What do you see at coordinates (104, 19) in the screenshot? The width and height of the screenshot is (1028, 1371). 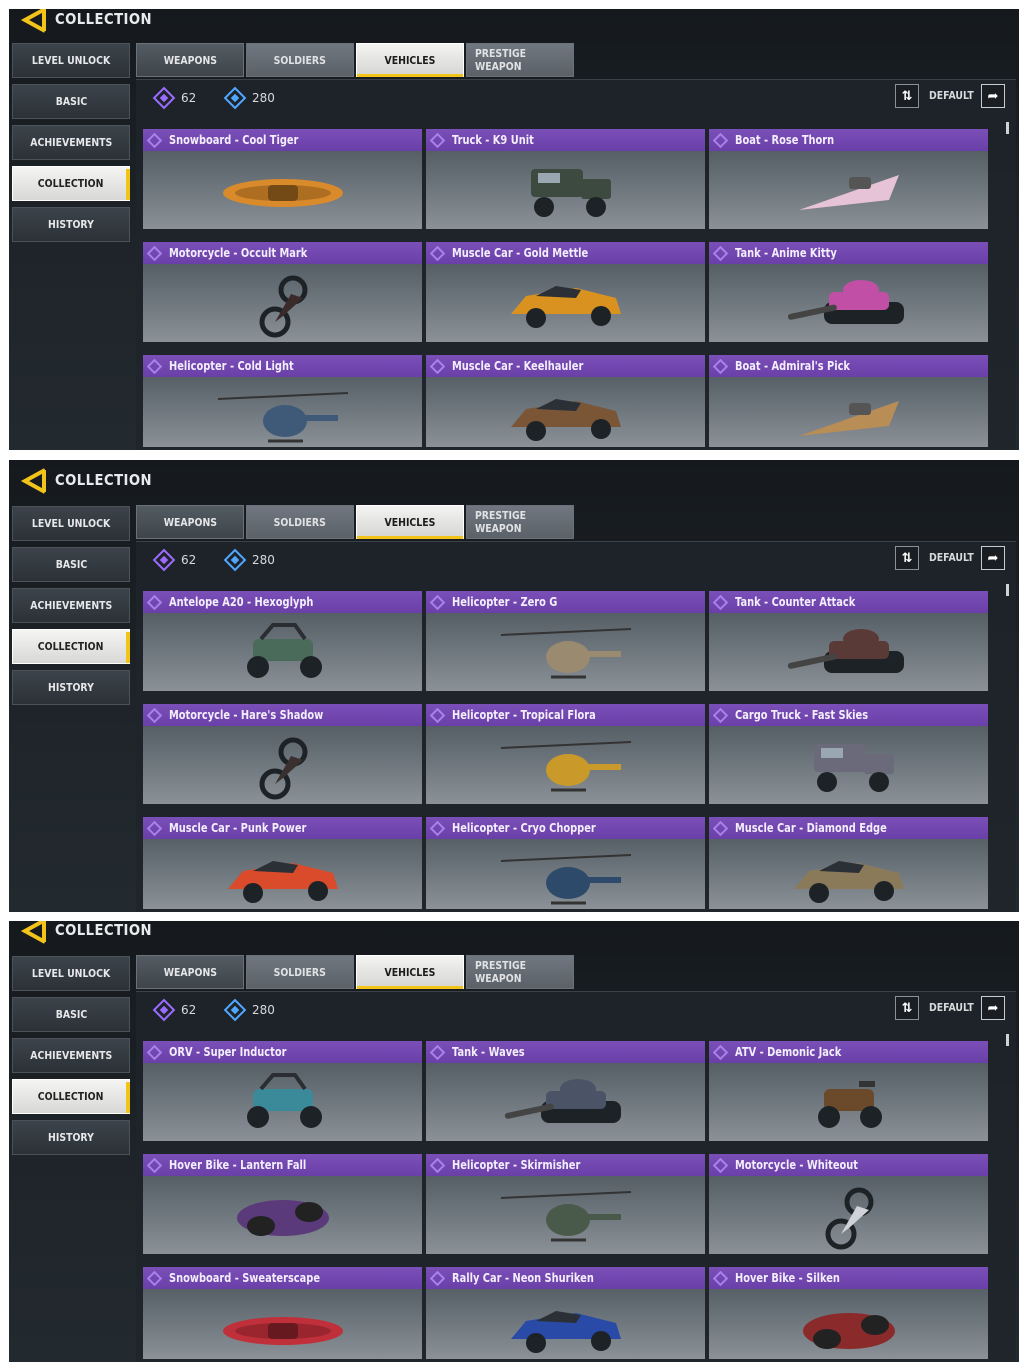 I see `page-title: COLLECTION` at bounding box center [104, 19].